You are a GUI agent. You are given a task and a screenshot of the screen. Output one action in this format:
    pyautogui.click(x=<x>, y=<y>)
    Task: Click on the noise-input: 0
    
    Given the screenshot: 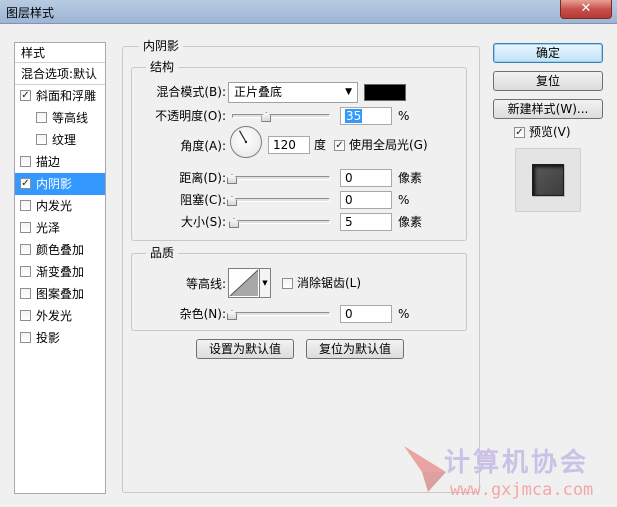 What is the action you would take?
    pyautogui.click(x=366, y=314)
    